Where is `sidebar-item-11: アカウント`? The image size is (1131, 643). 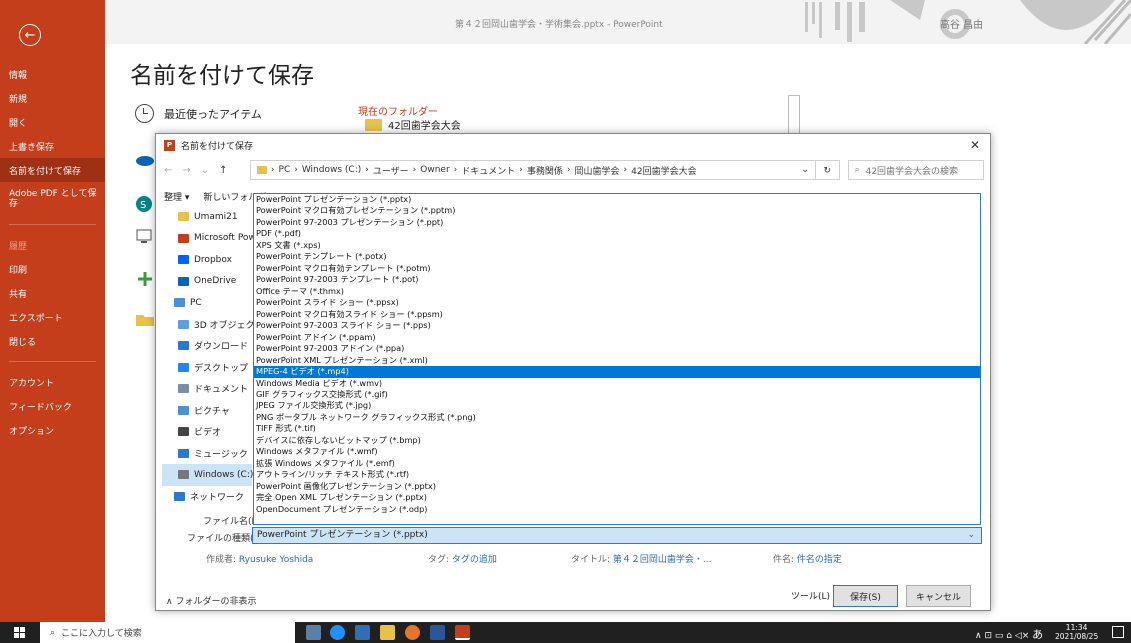
sidebar-item-11: アカウント is located at coordinates (52, 382).